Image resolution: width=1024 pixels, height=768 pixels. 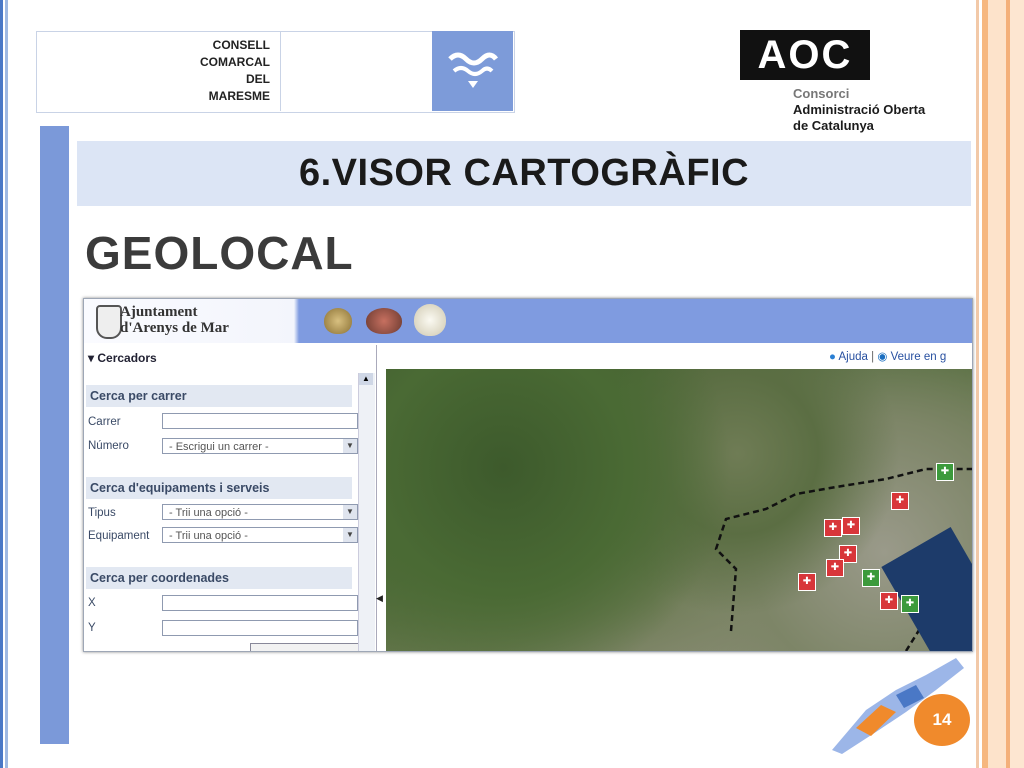 I want to click on app-toolbar-links: ● Ajuda | ◉ Veure en g, so click(x=887, y=356).